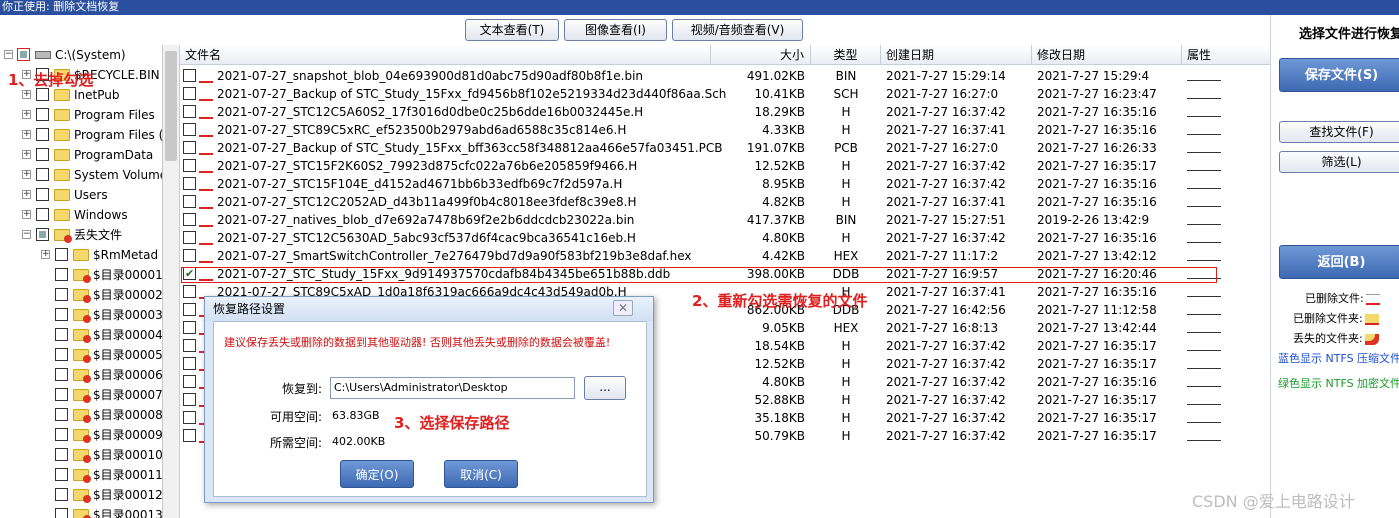  I want to click on tree-item-dir: $目录00010, so click(81, 455).